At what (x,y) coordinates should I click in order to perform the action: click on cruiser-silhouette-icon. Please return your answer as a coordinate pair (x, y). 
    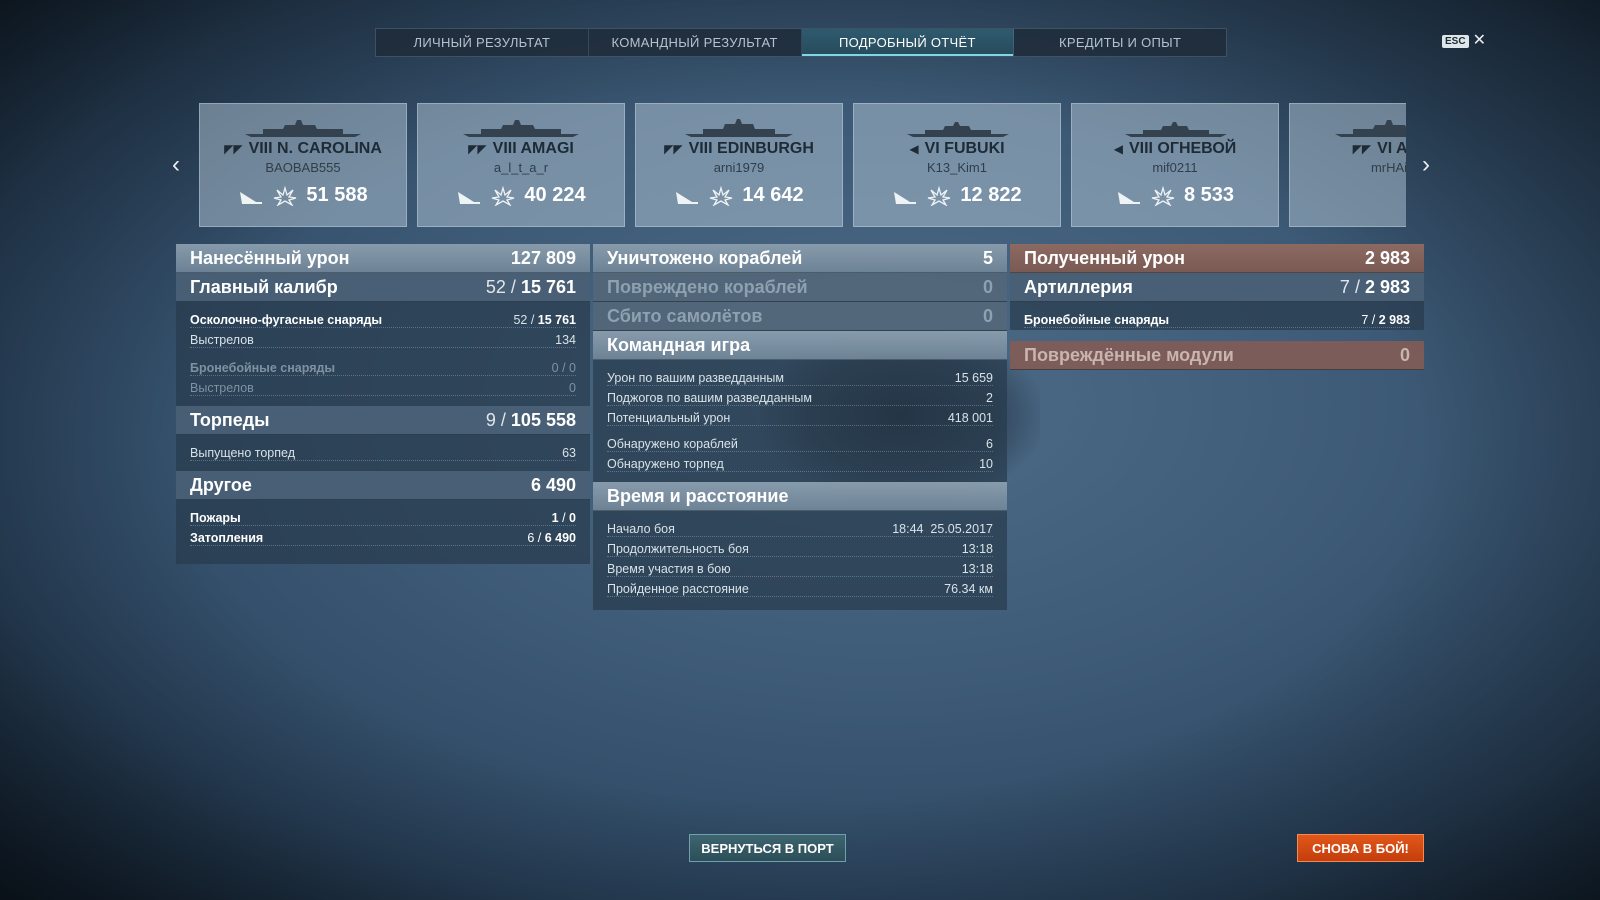
    Looking at the image, I should click on (739, 128).